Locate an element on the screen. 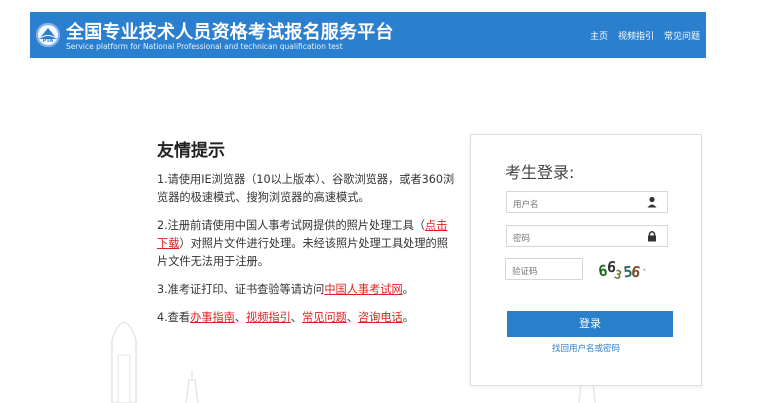 The width and height of the screenshot is (757, 403). password-field is located at coordinates (587, 237).